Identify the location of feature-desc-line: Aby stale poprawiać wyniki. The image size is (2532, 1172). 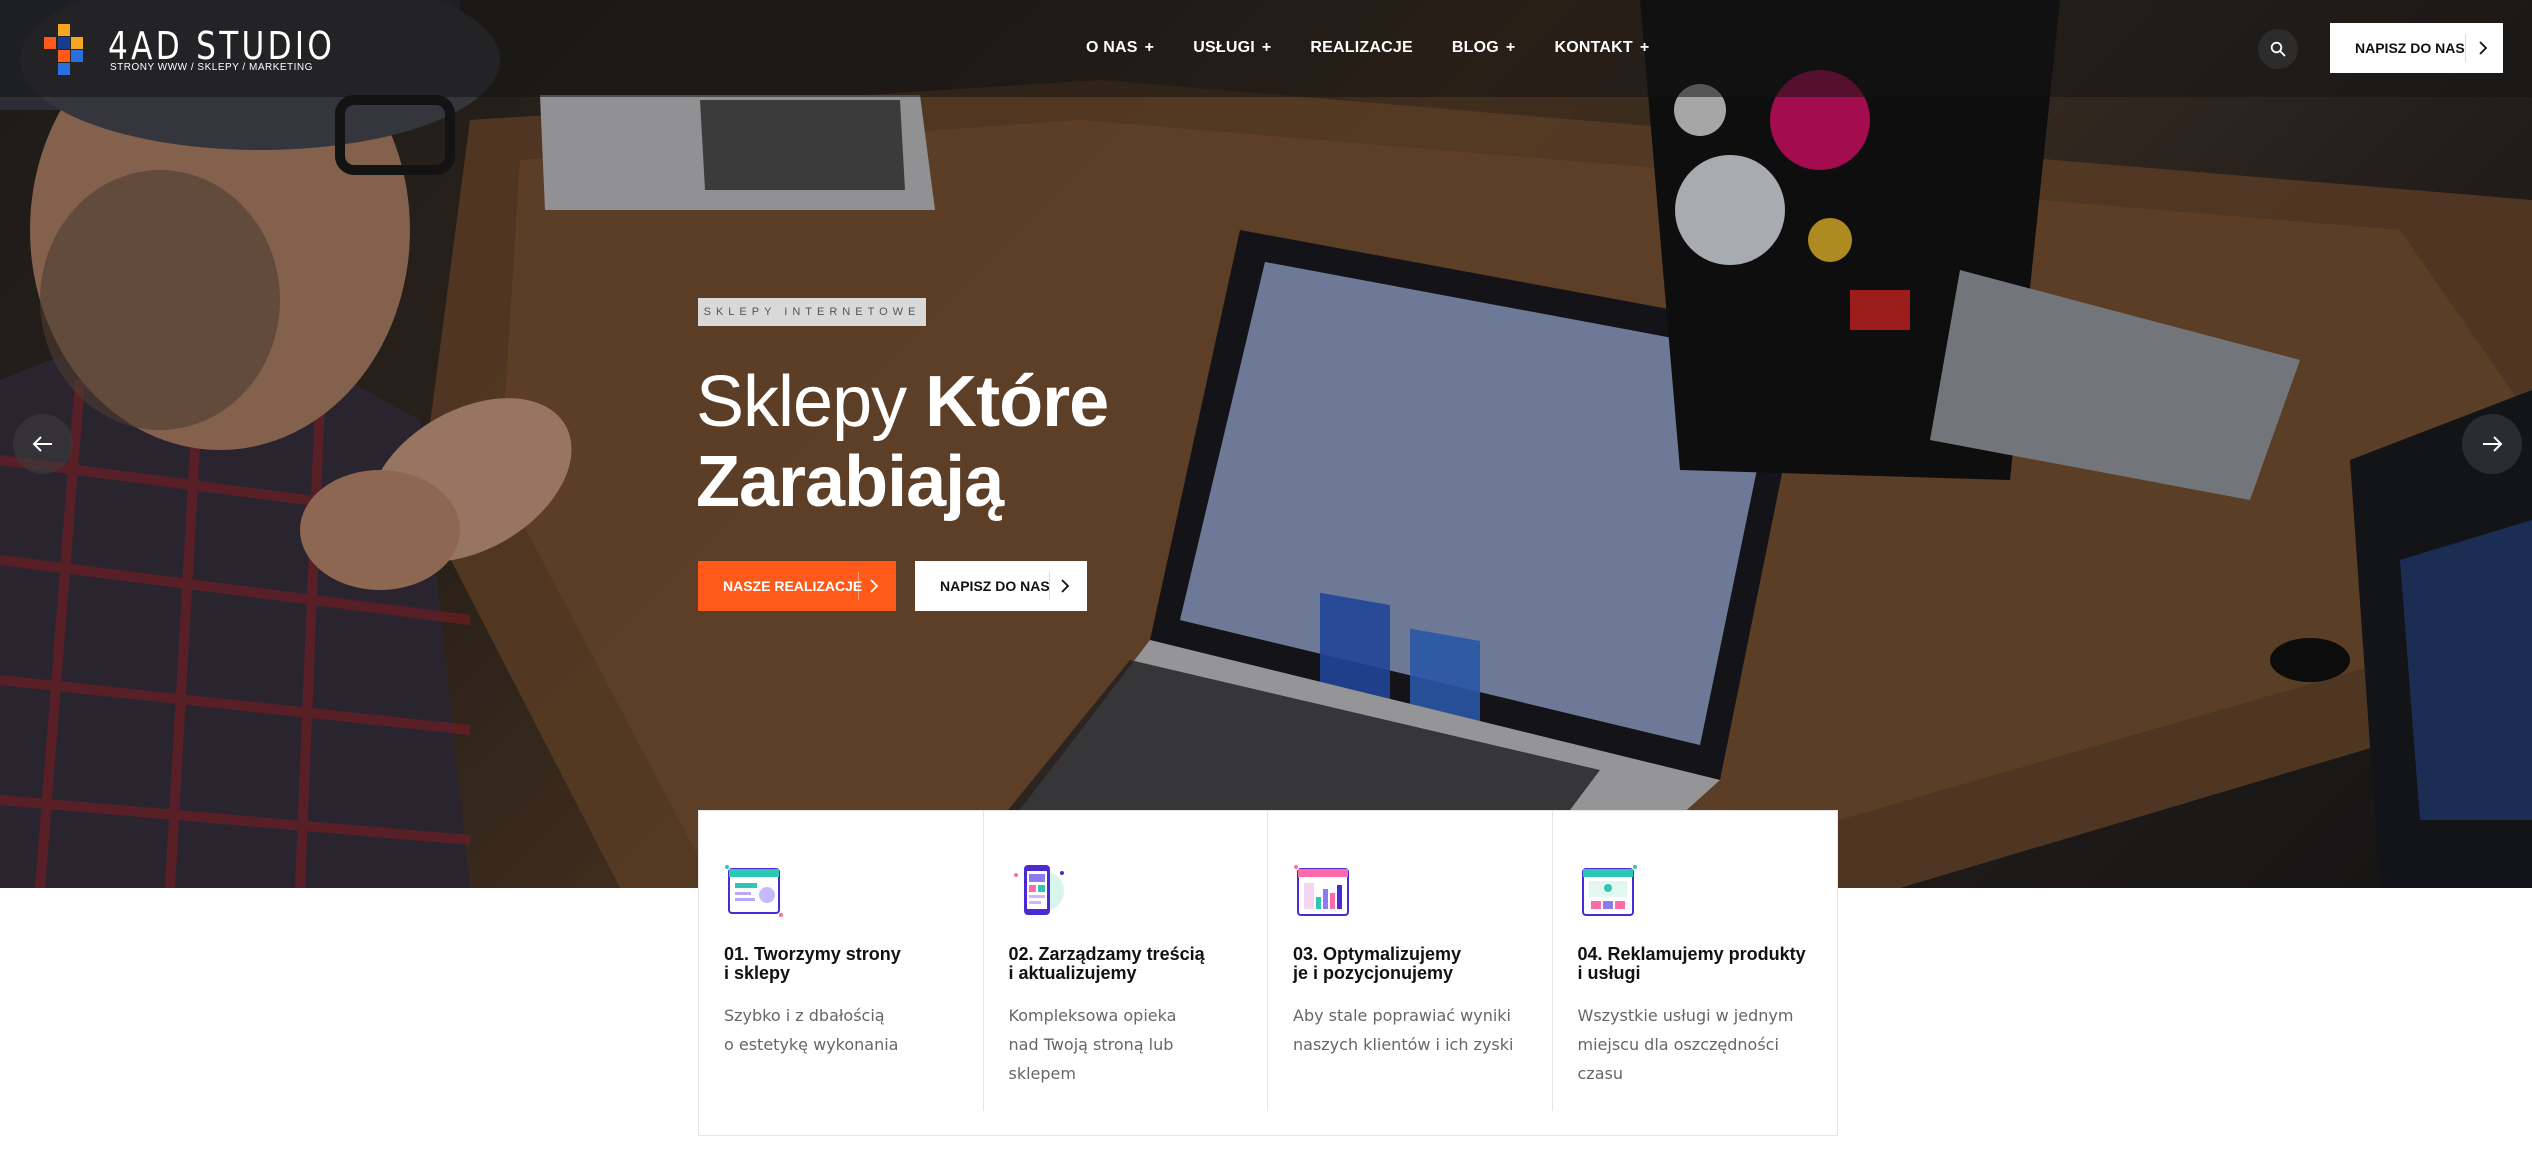
(1402, 1015).